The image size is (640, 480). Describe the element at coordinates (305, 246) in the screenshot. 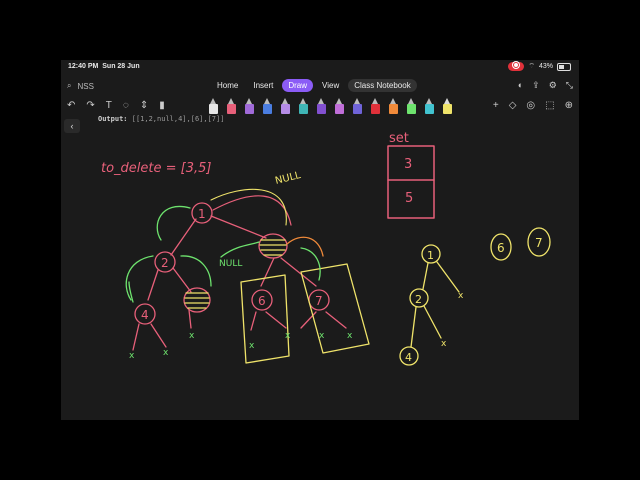

I see `orange-arrow` at that location.